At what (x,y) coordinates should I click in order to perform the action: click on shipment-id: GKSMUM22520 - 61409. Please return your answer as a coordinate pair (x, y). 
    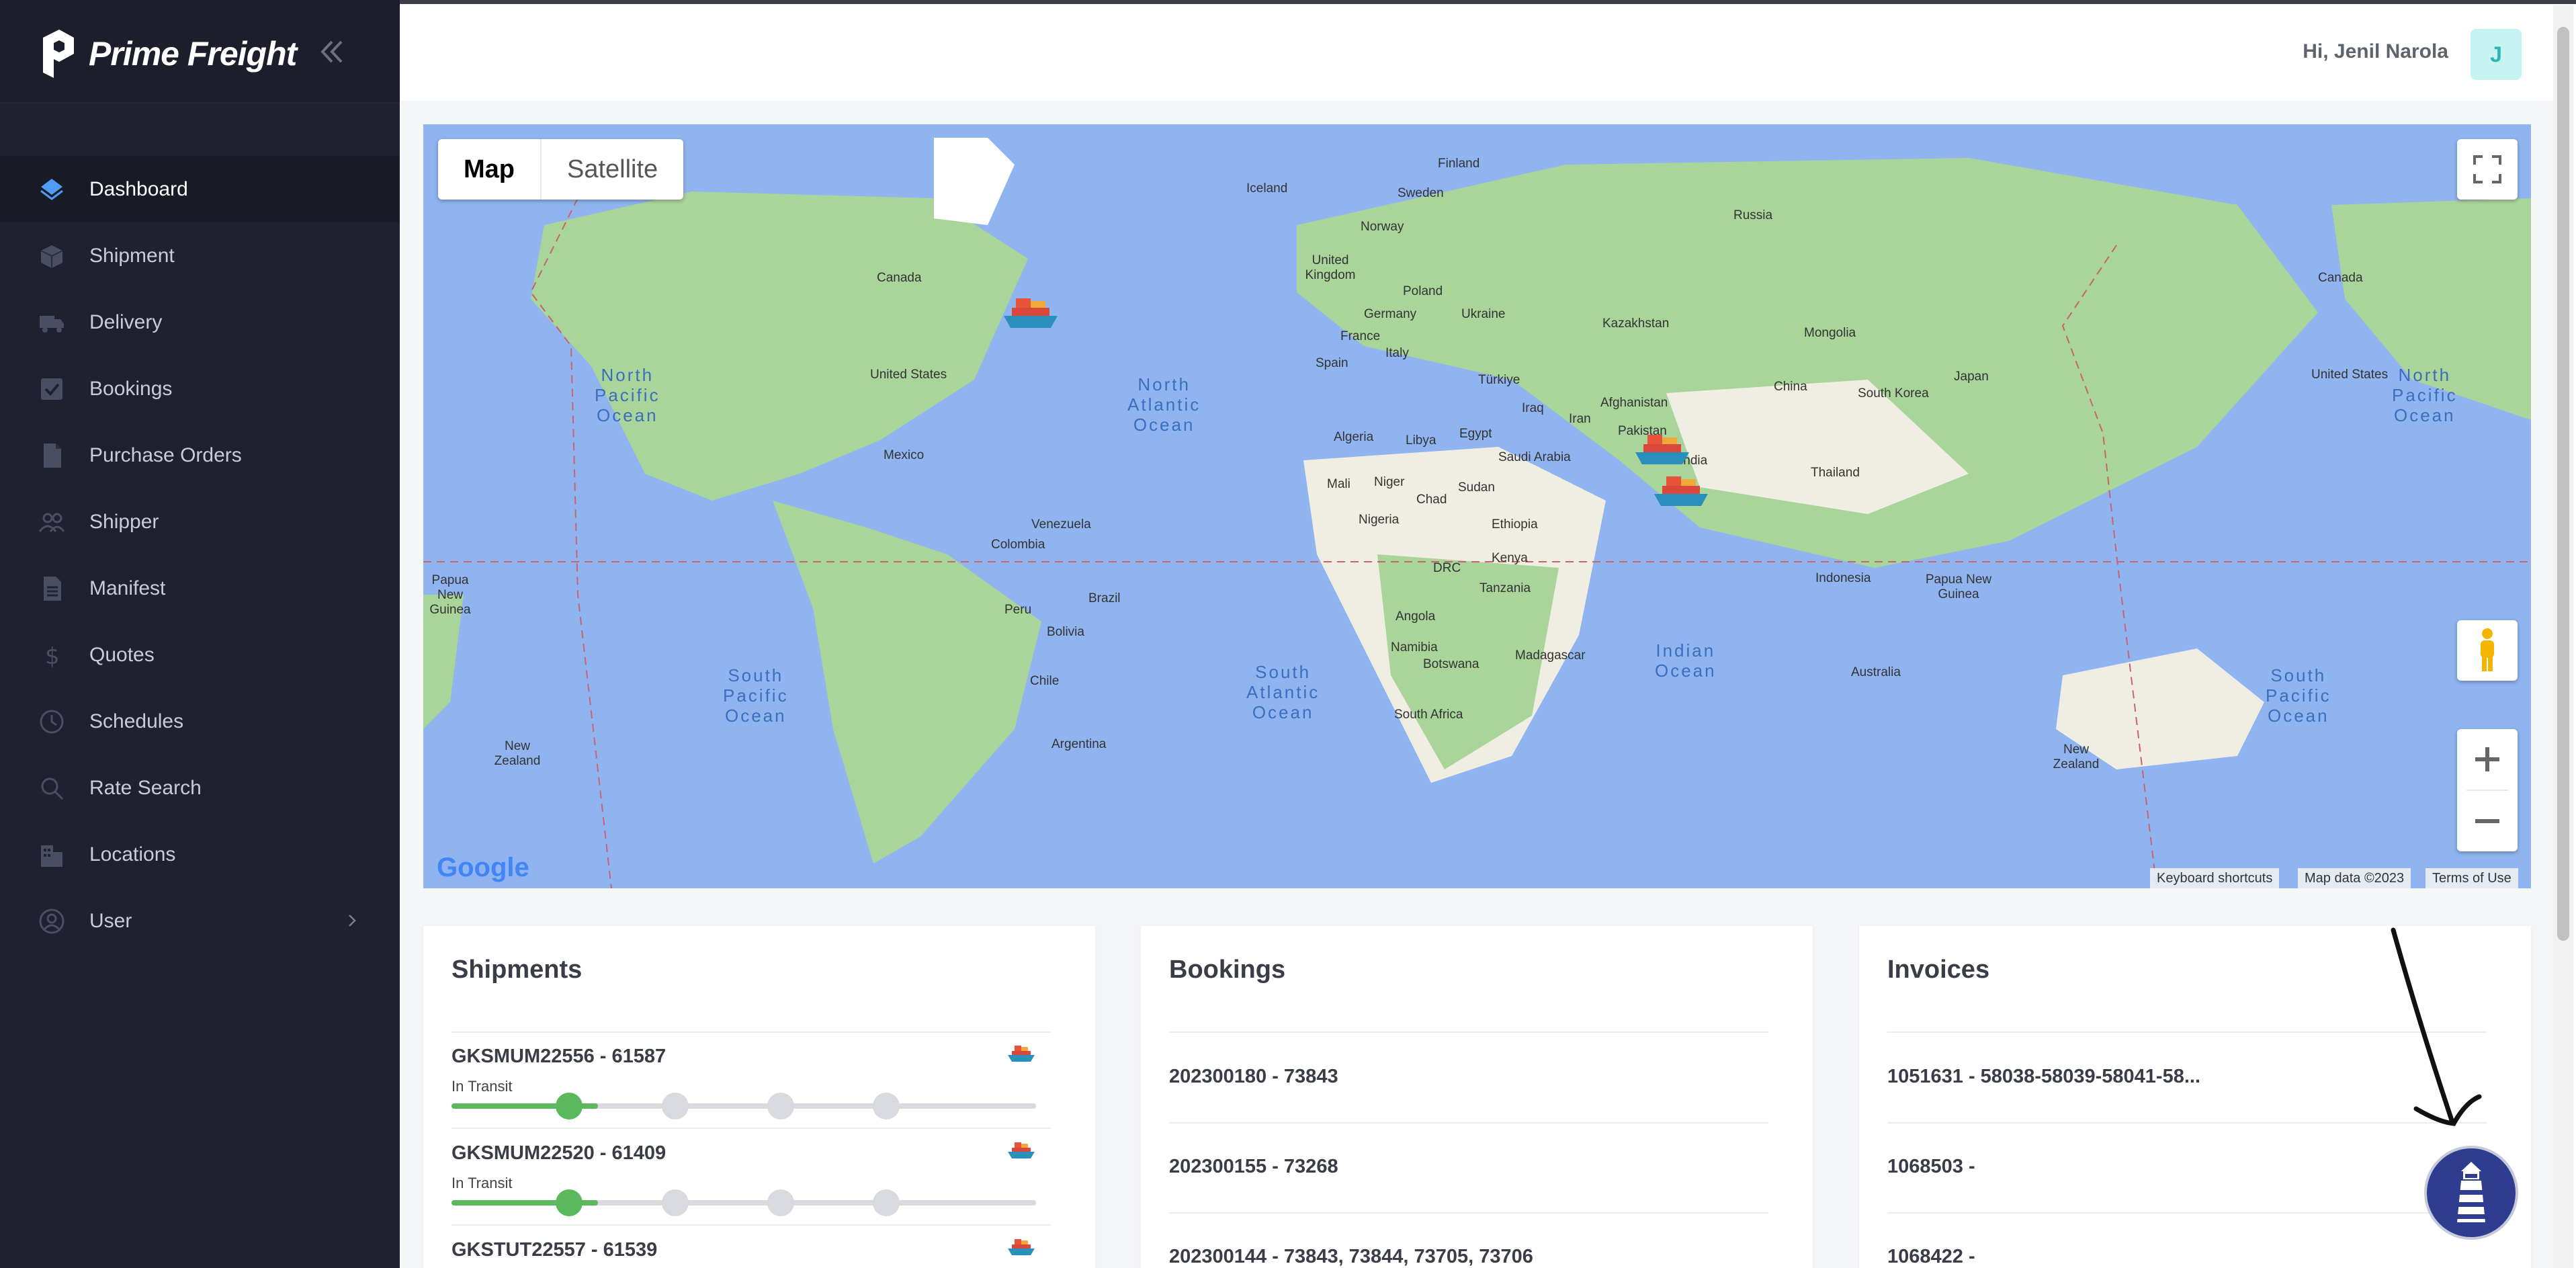
    Looking at the image, I should click on (559, 1153).